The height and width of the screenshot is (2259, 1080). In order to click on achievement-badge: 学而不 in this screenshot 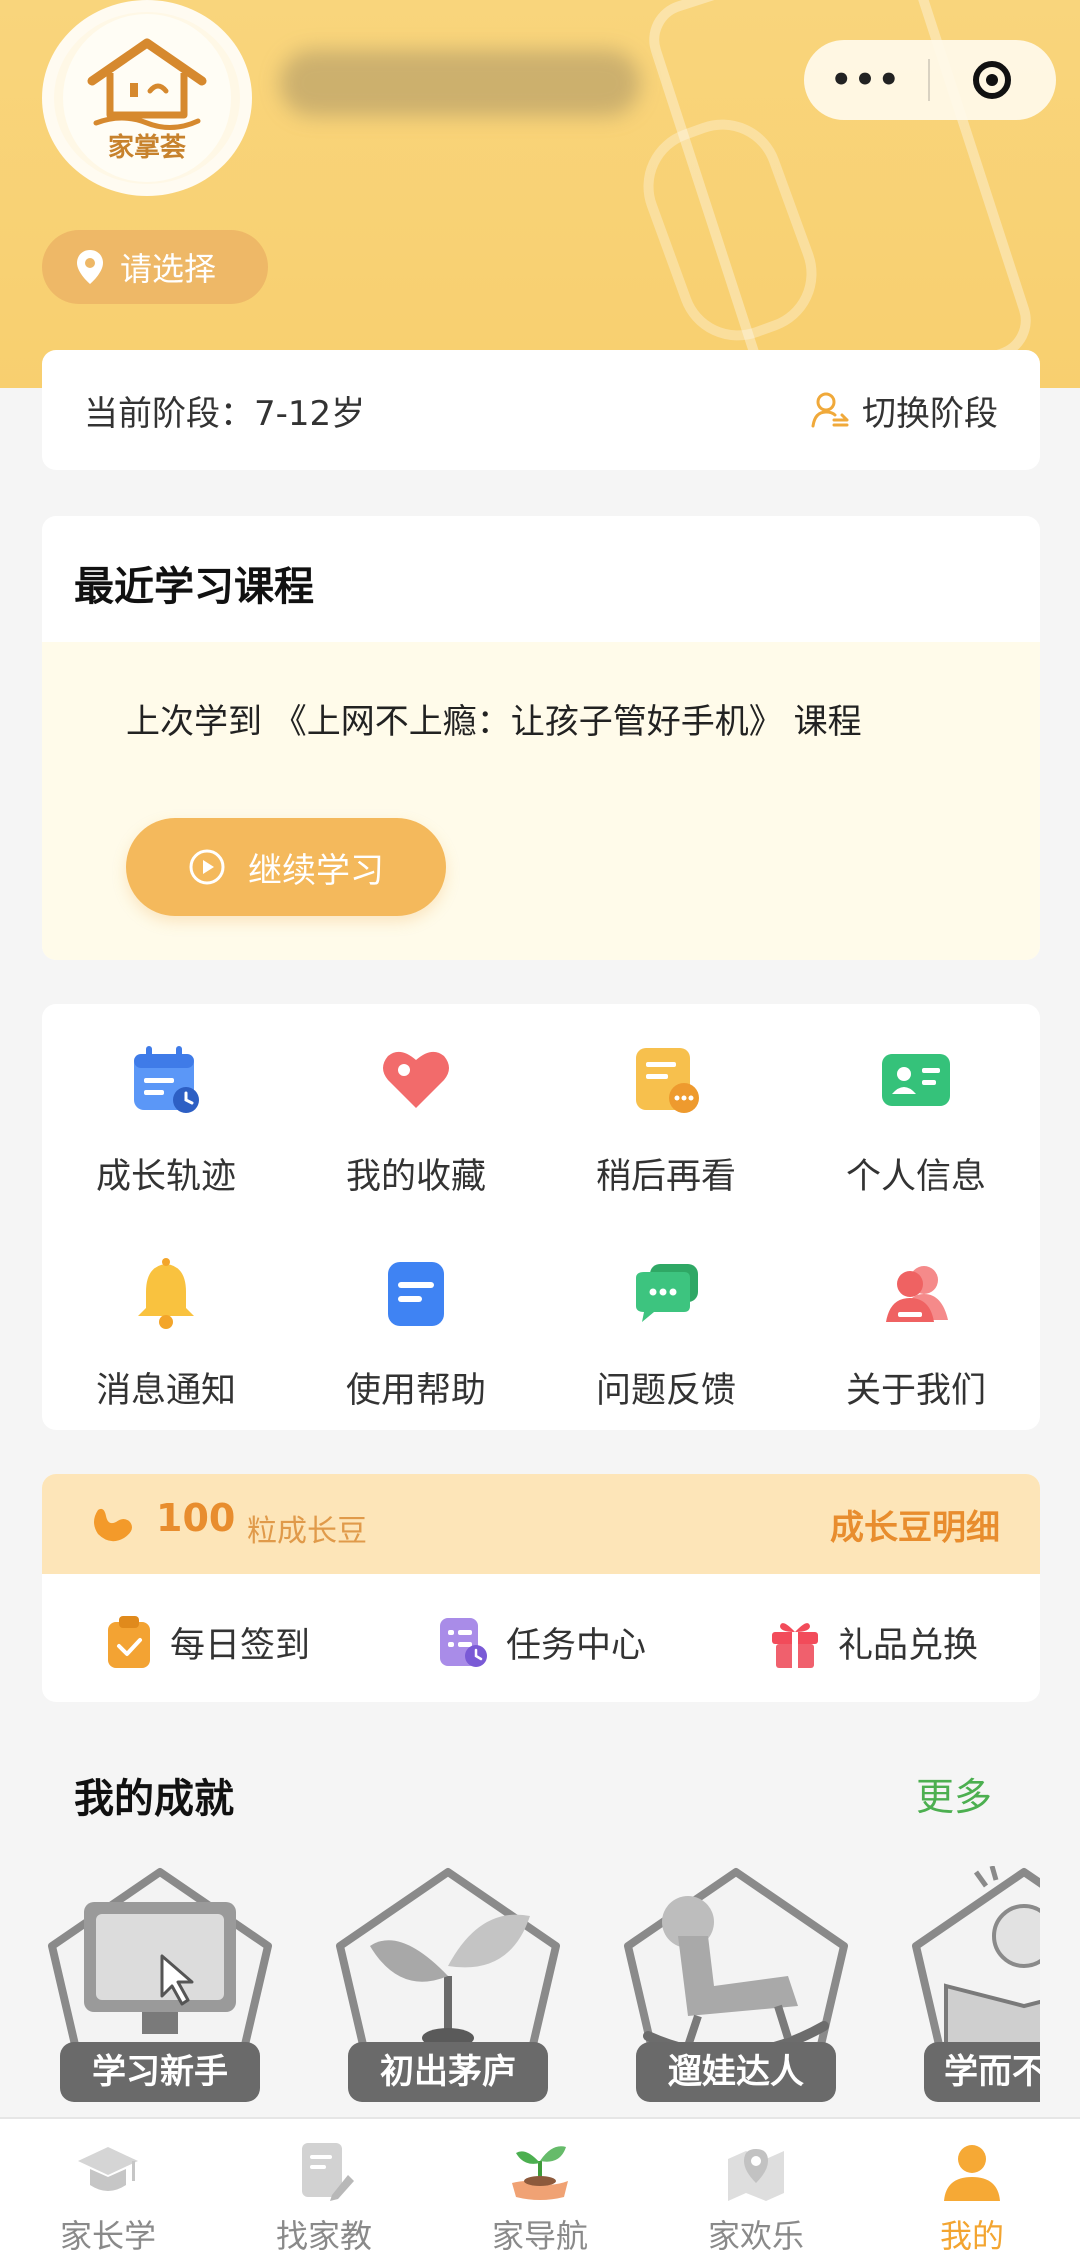, I will do `click(973, 1986)`.